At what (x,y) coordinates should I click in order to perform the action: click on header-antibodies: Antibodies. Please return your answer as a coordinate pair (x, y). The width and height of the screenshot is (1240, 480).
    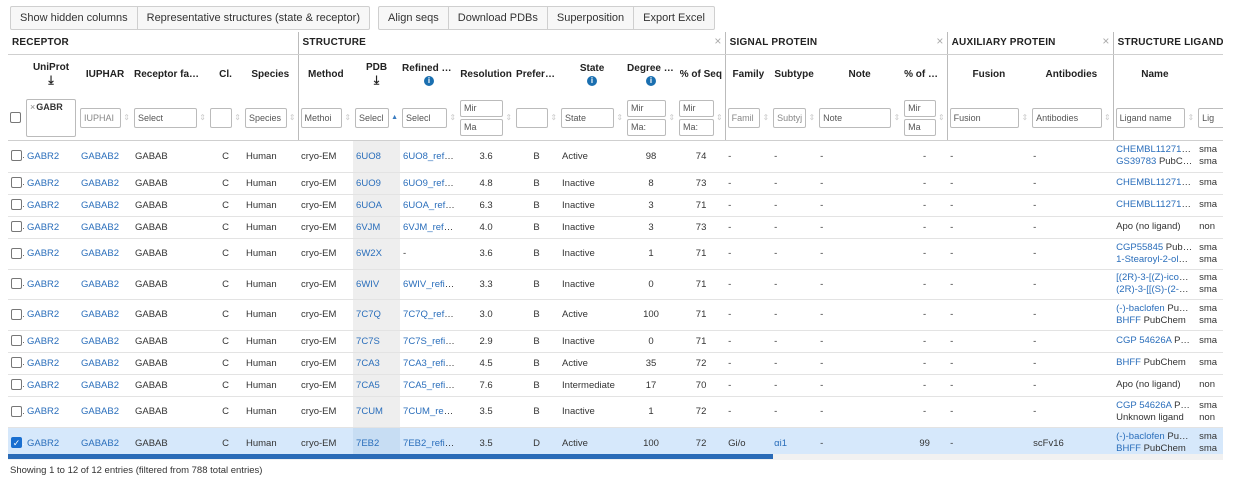
    Looking at the image, I should click on (1071, 75).